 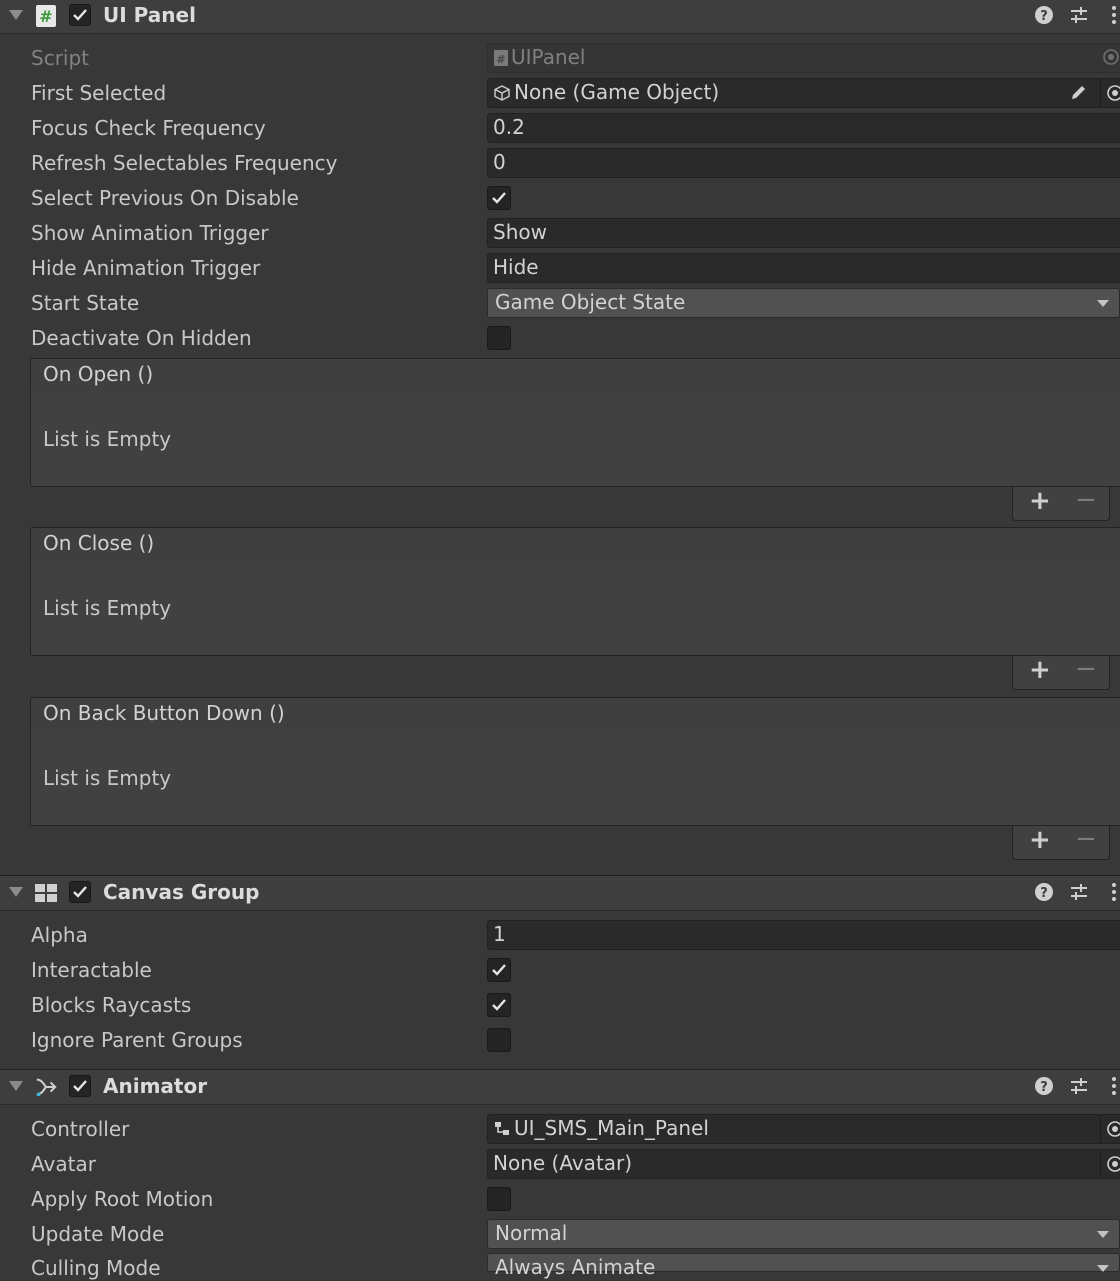 What do you see at coordinates (803, 1234) in the screenshot?
I see `update-mode-dropdown: Normal` at bounding box center [803, 1234].